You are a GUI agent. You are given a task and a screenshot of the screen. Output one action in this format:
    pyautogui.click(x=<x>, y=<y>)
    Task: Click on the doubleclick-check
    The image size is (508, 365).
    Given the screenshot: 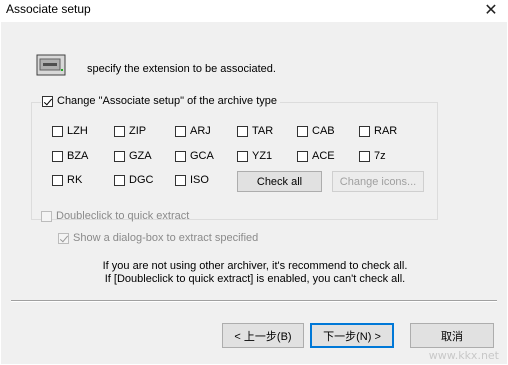 What is the action you would take?
    pyautogui.click(x=46, y=216)
    